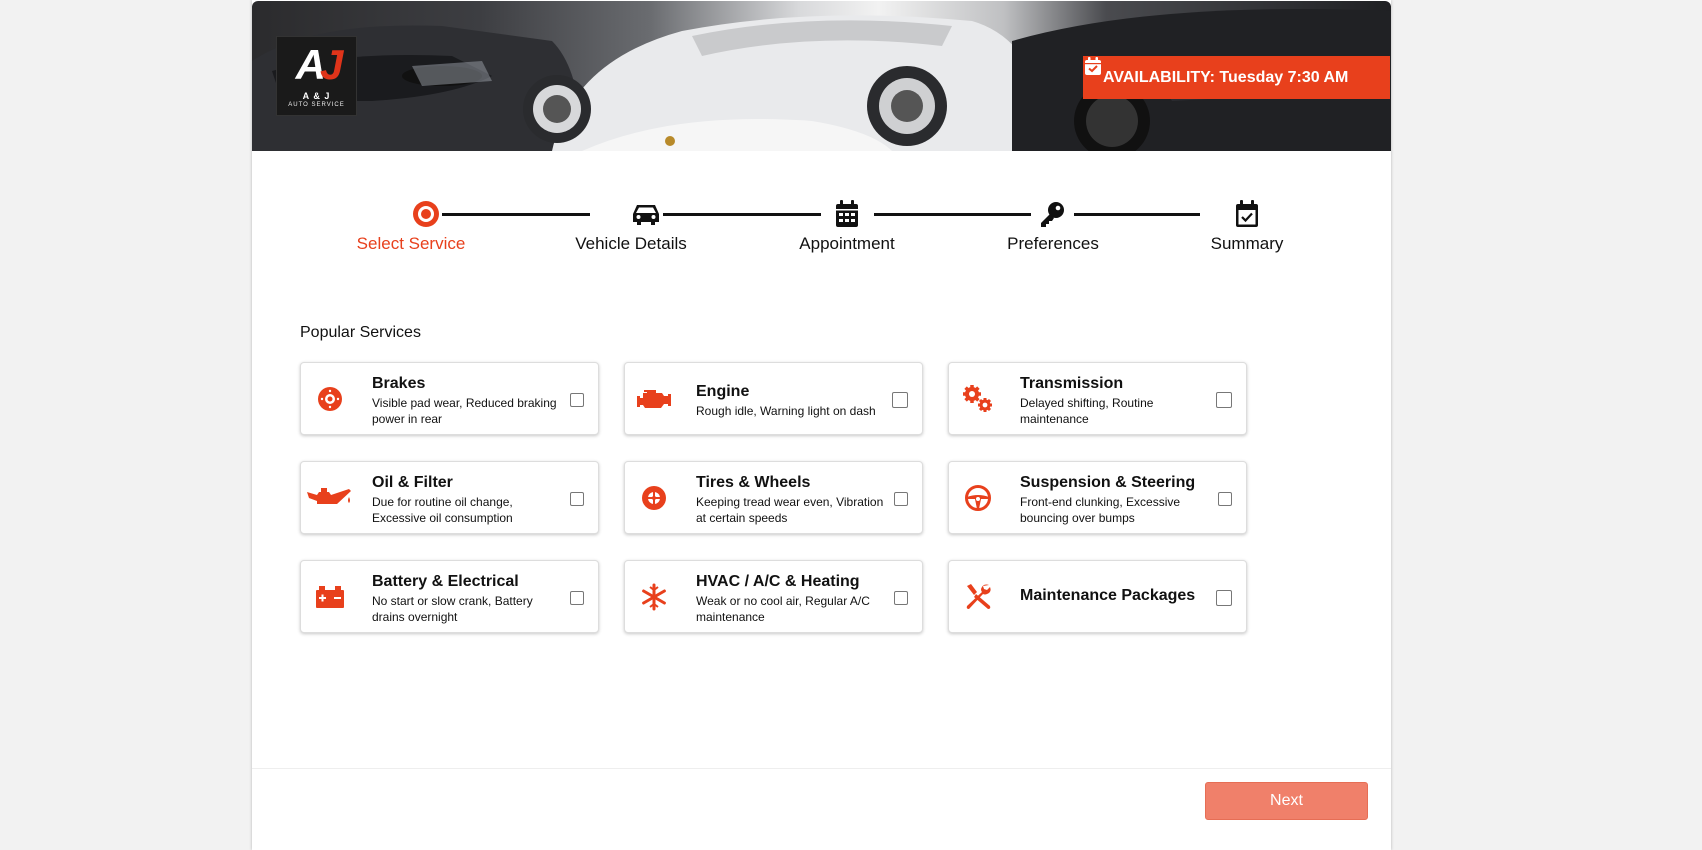 Image resolution: width=1702 pixels, height=850 pixels. What do you see at coordinates (654, 399) in the screenshot?
I see `engine-icon` at bounding box center [654, 399].